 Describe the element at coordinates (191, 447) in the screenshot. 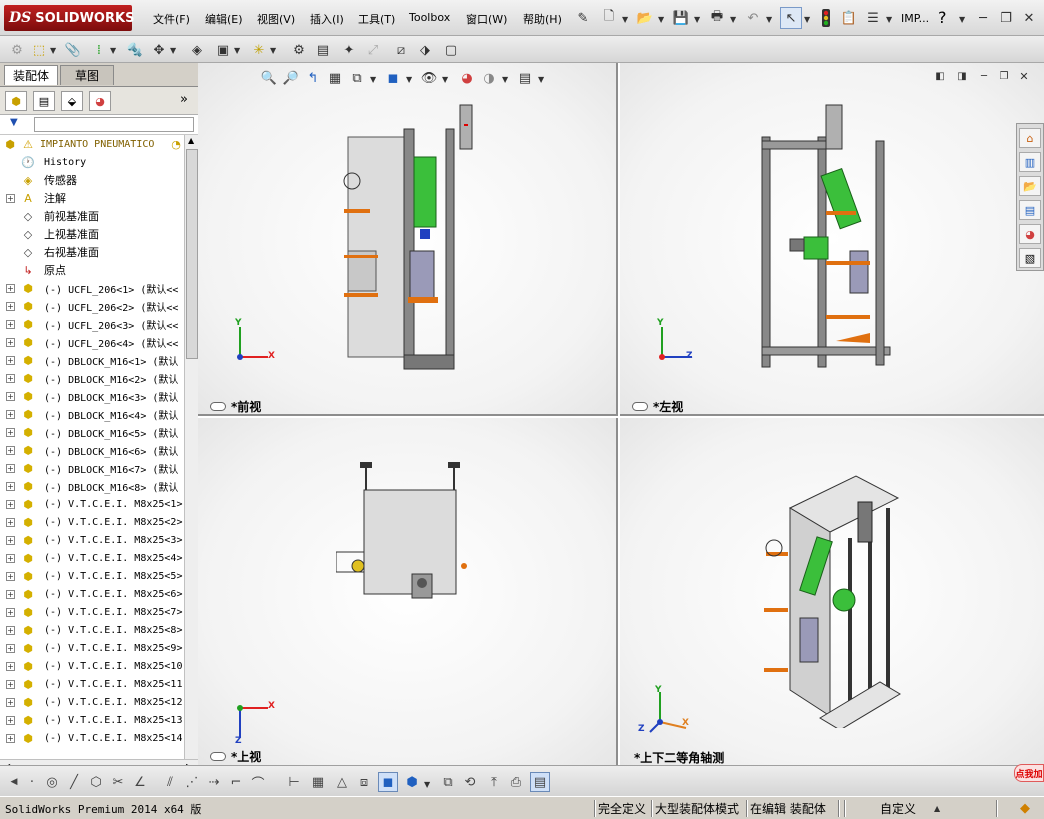

I see `tree-vertical-scrollbar: ▲` at that location.